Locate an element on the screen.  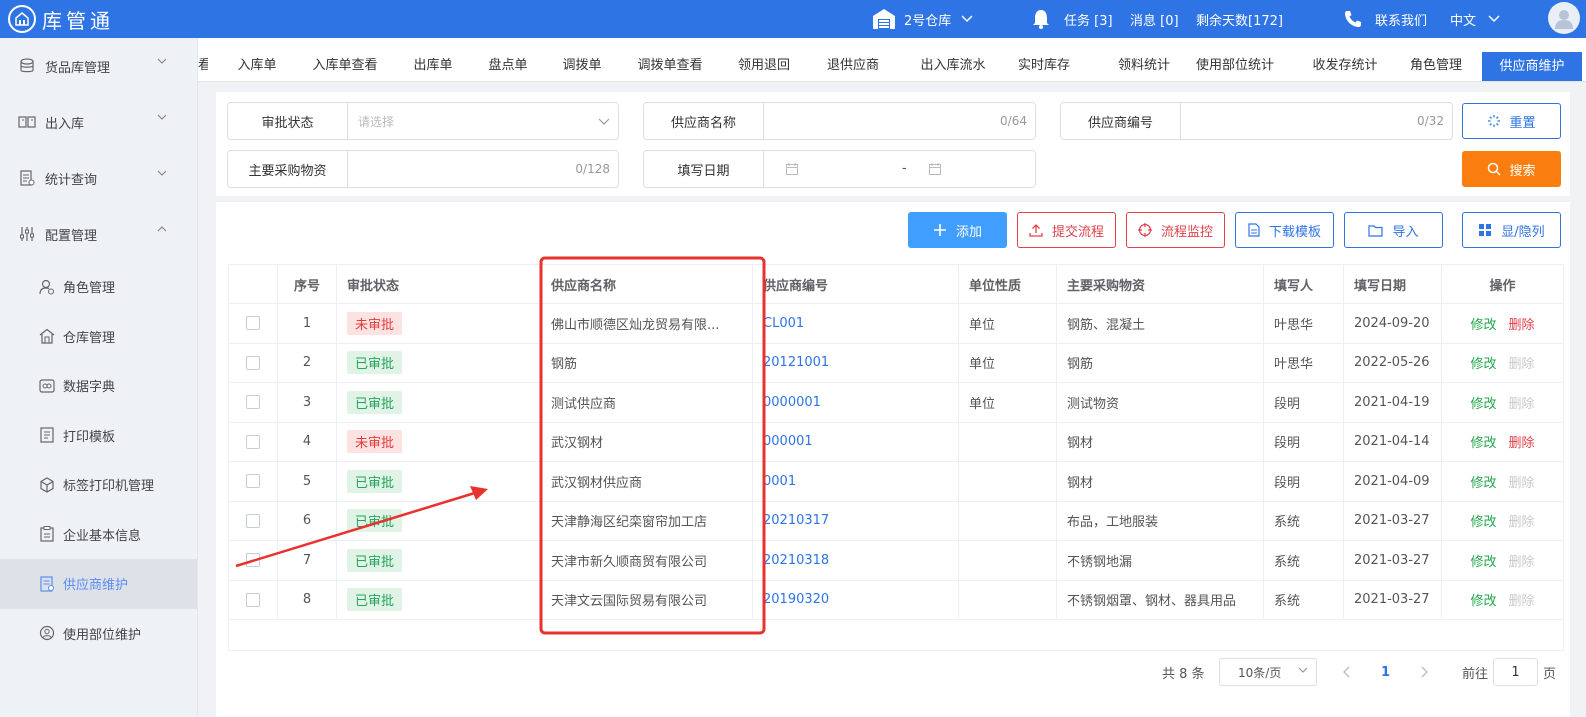
tasks-link: 任务 [3] is located at coordinates (1071, 19).